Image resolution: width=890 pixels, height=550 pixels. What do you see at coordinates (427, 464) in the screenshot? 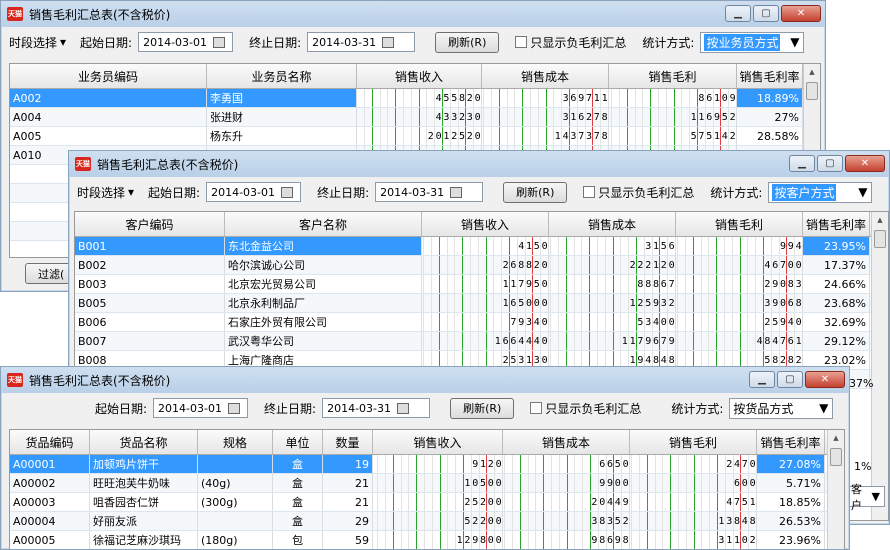
I see `table-row: A00001 加顿鸡片饼干盒 19 9 1 2 0 6 6 5 0 2 4 7 0 27.08%` at bounding box center [427, 464].